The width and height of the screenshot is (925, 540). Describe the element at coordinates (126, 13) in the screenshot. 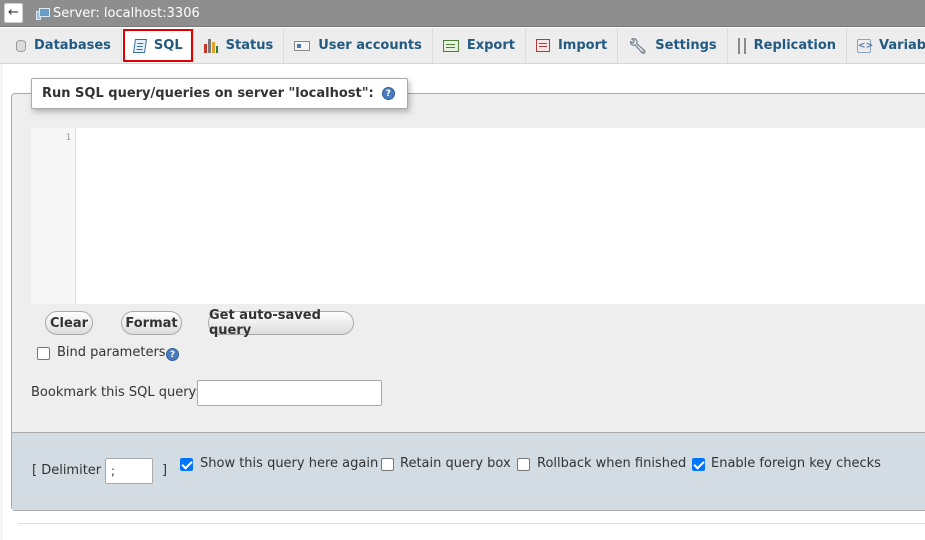

I see `breadcrumb-server-label: Server: localhost:3306` at that location.